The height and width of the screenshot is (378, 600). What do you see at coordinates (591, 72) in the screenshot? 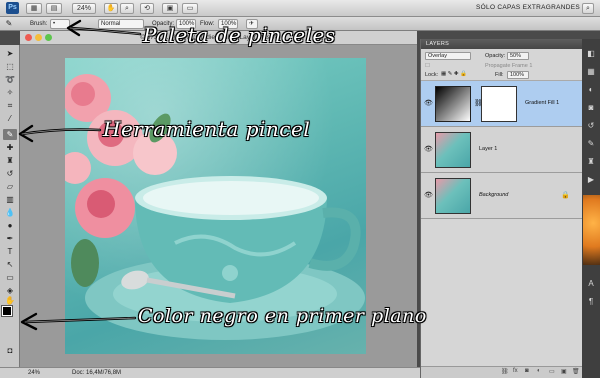
I see `swatches-panel-icon: ▦` at bounding box center [591, 72].